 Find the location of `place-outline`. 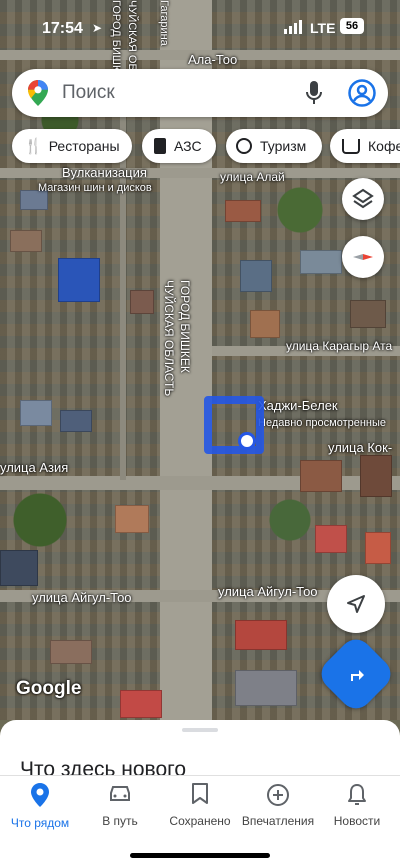

place-outline is located at coordinates (234, 425).